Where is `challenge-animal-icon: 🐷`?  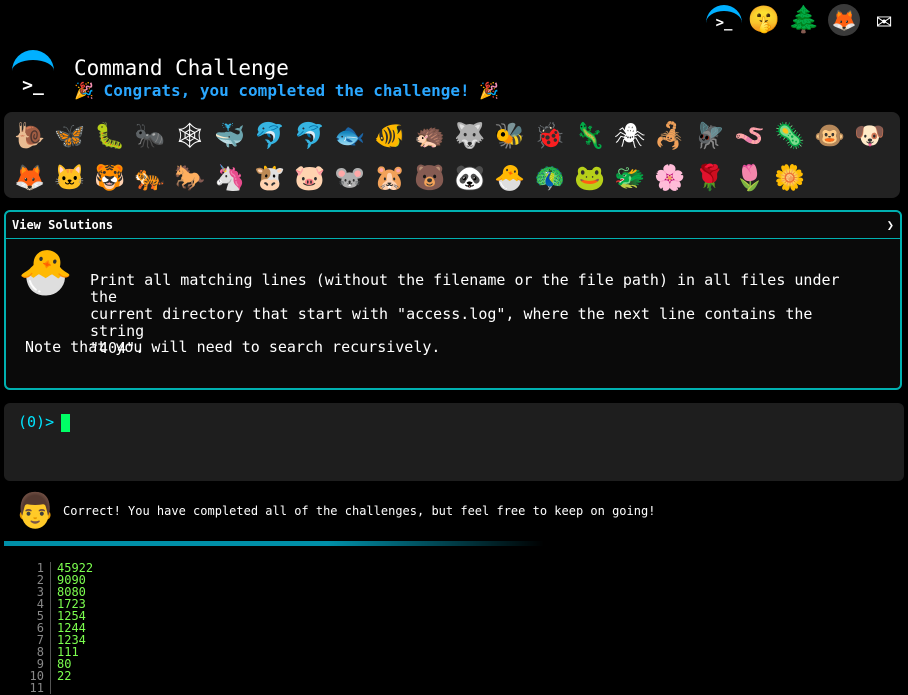 challenge-animal-icon: 🐷 is located at coordinates (310, 178).